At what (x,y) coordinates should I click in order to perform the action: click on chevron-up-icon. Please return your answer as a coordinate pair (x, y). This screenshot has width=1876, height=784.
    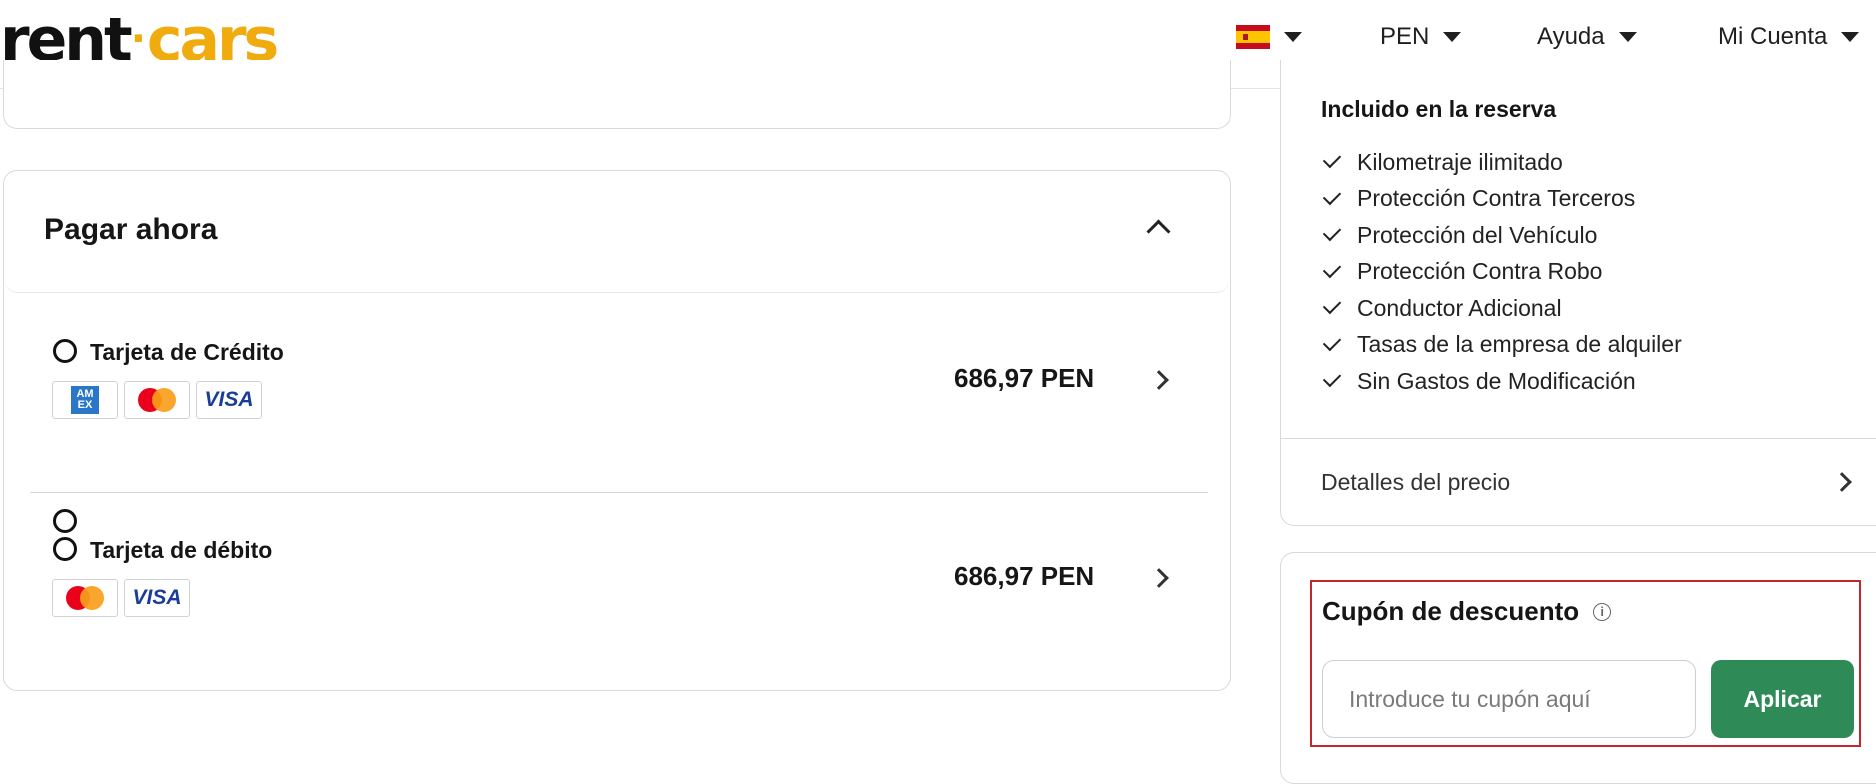
    Looking at the image, I should click on (1158, 231).